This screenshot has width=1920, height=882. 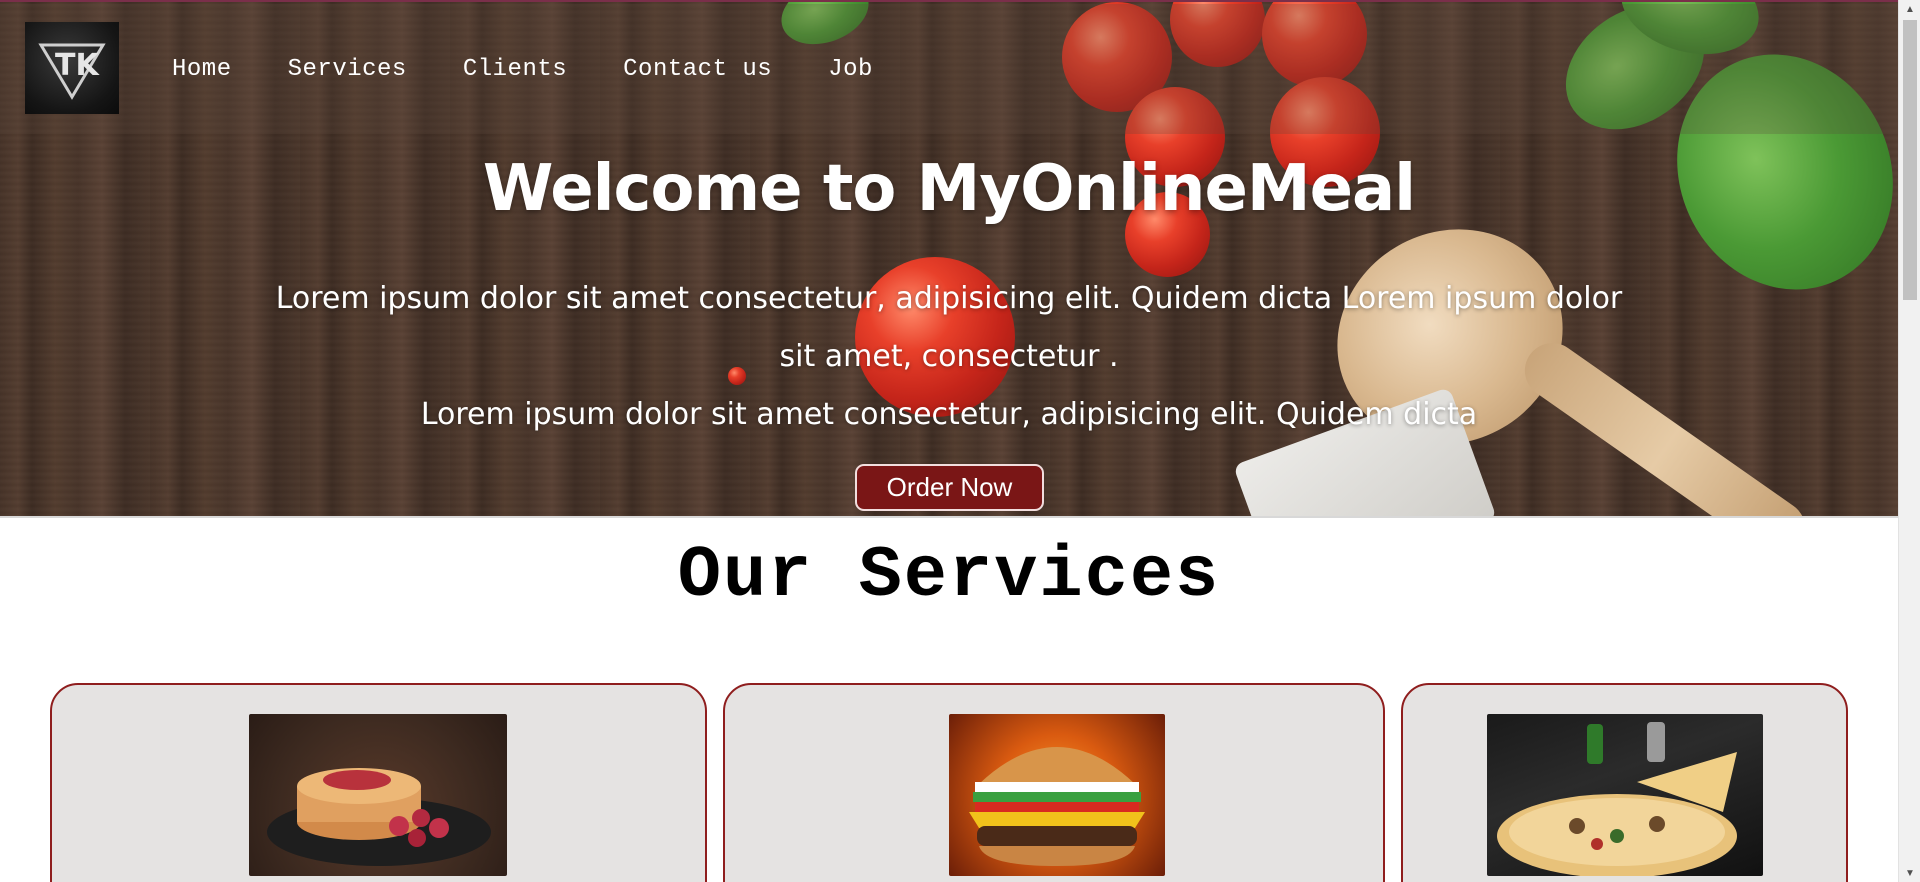 I want to click on nav-clients-link: Clients, so click(x=515, y=69).